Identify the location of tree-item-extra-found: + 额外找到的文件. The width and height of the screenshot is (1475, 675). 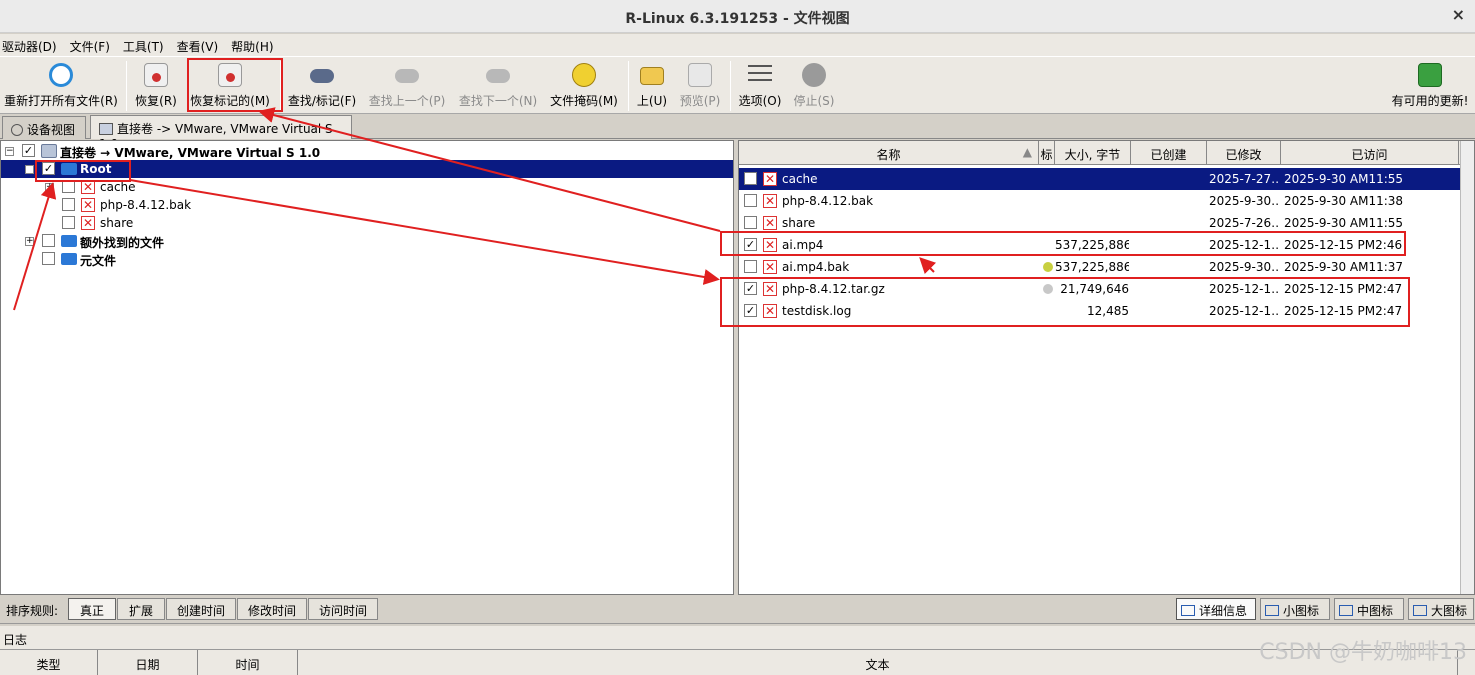
(367, 241).